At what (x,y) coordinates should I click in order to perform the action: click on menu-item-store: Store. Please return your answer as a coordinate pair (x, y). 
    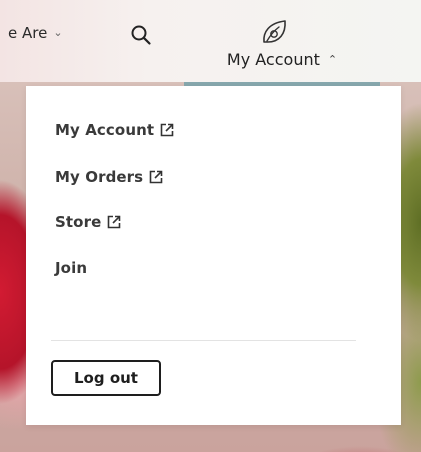
    Looking at the image, I should click on (88, 222).